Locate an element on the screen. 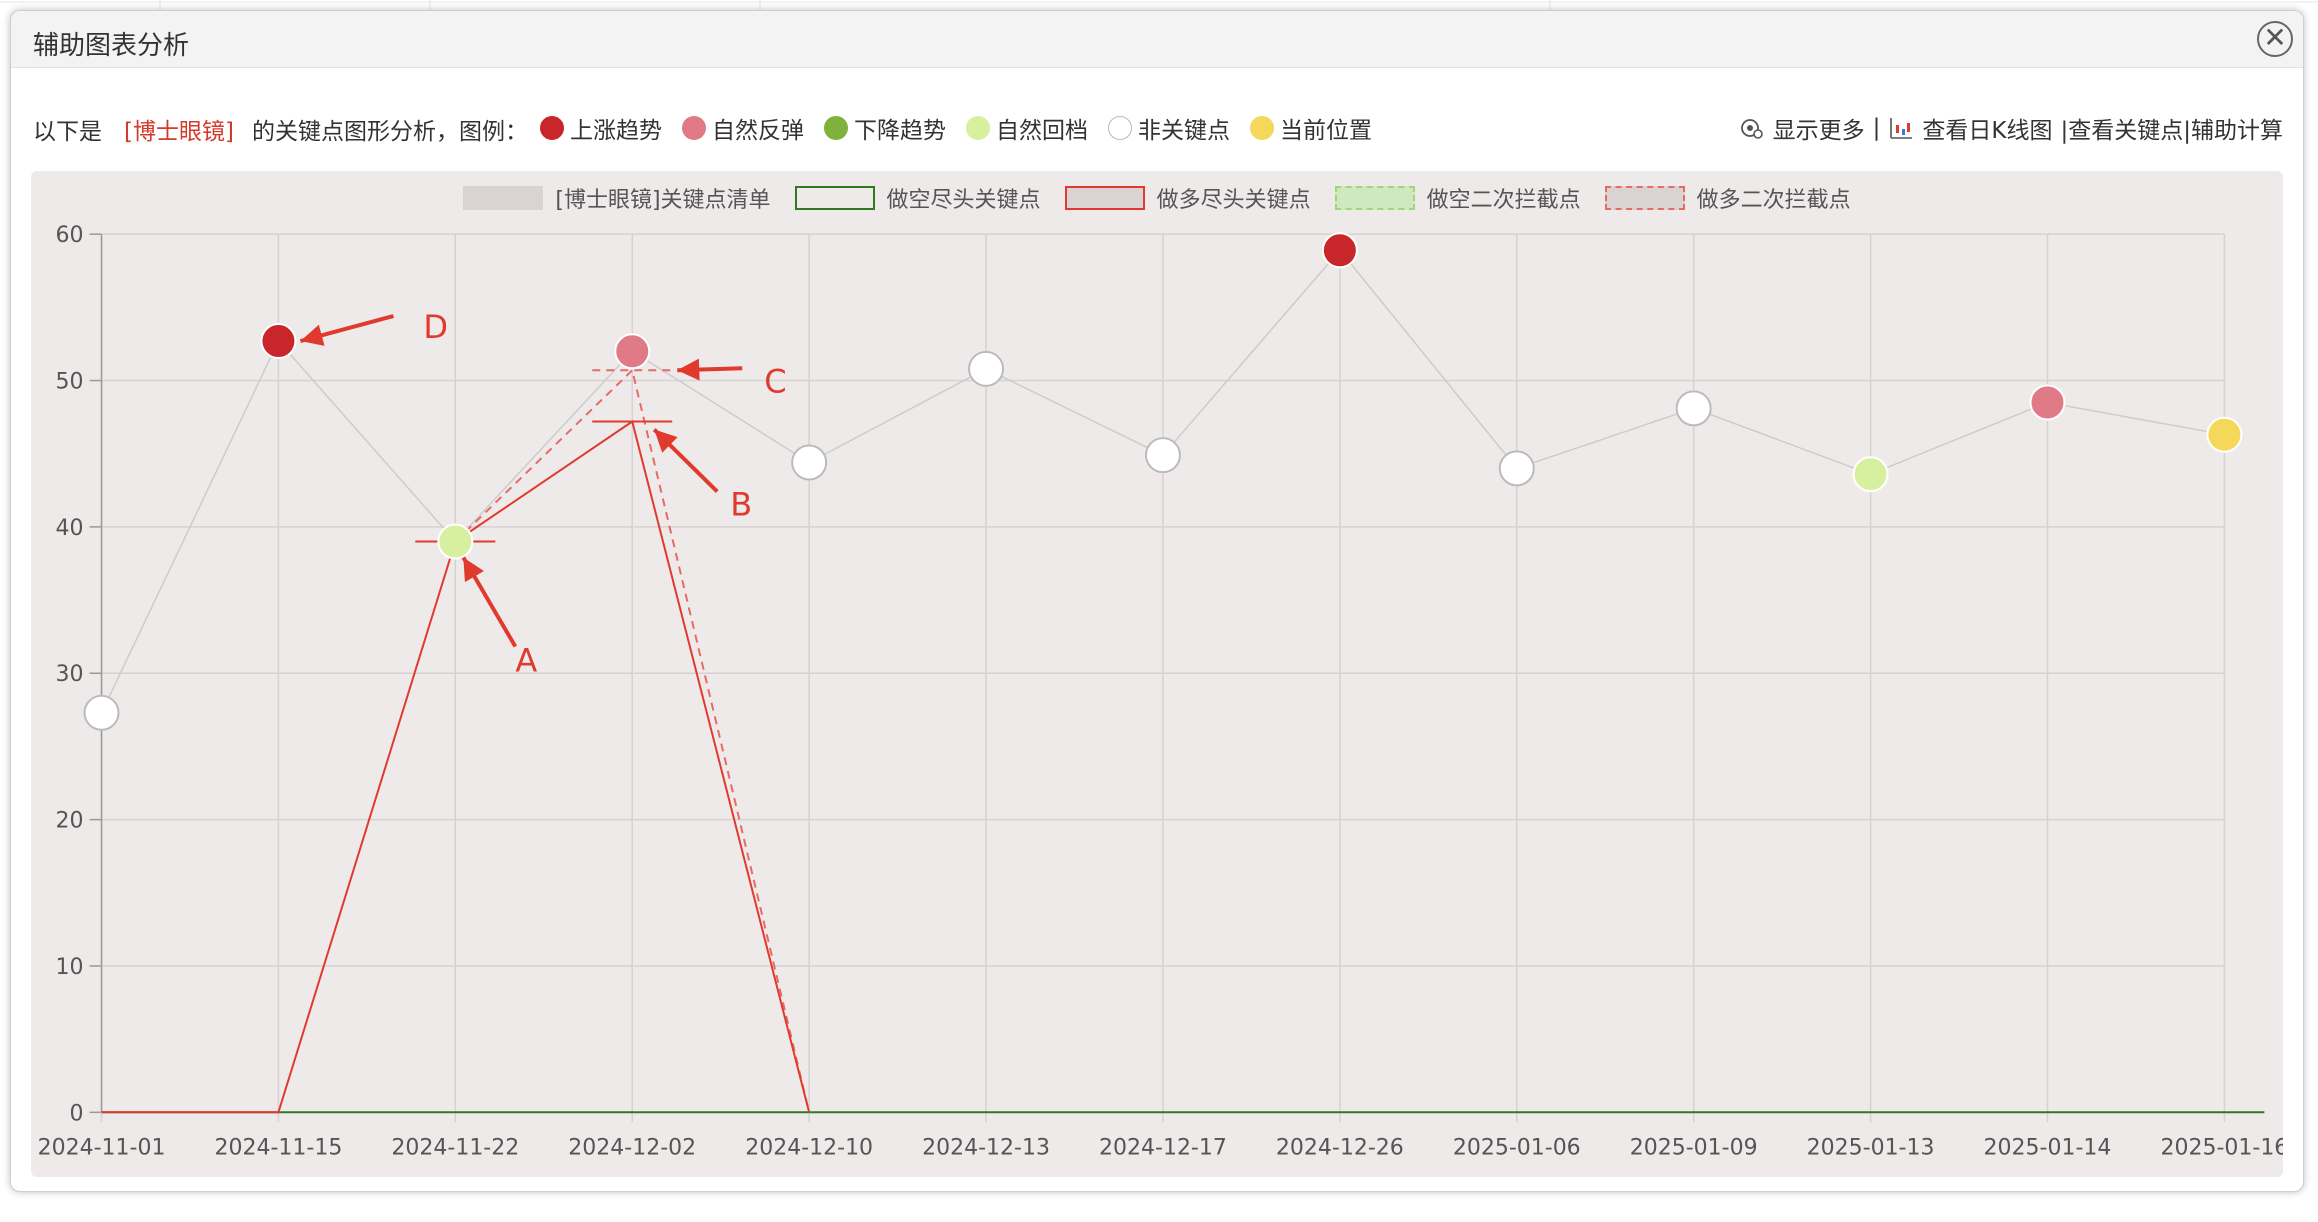  info-suffix: 的关键点图形分析，图例： is located at coordinates (389, 131).